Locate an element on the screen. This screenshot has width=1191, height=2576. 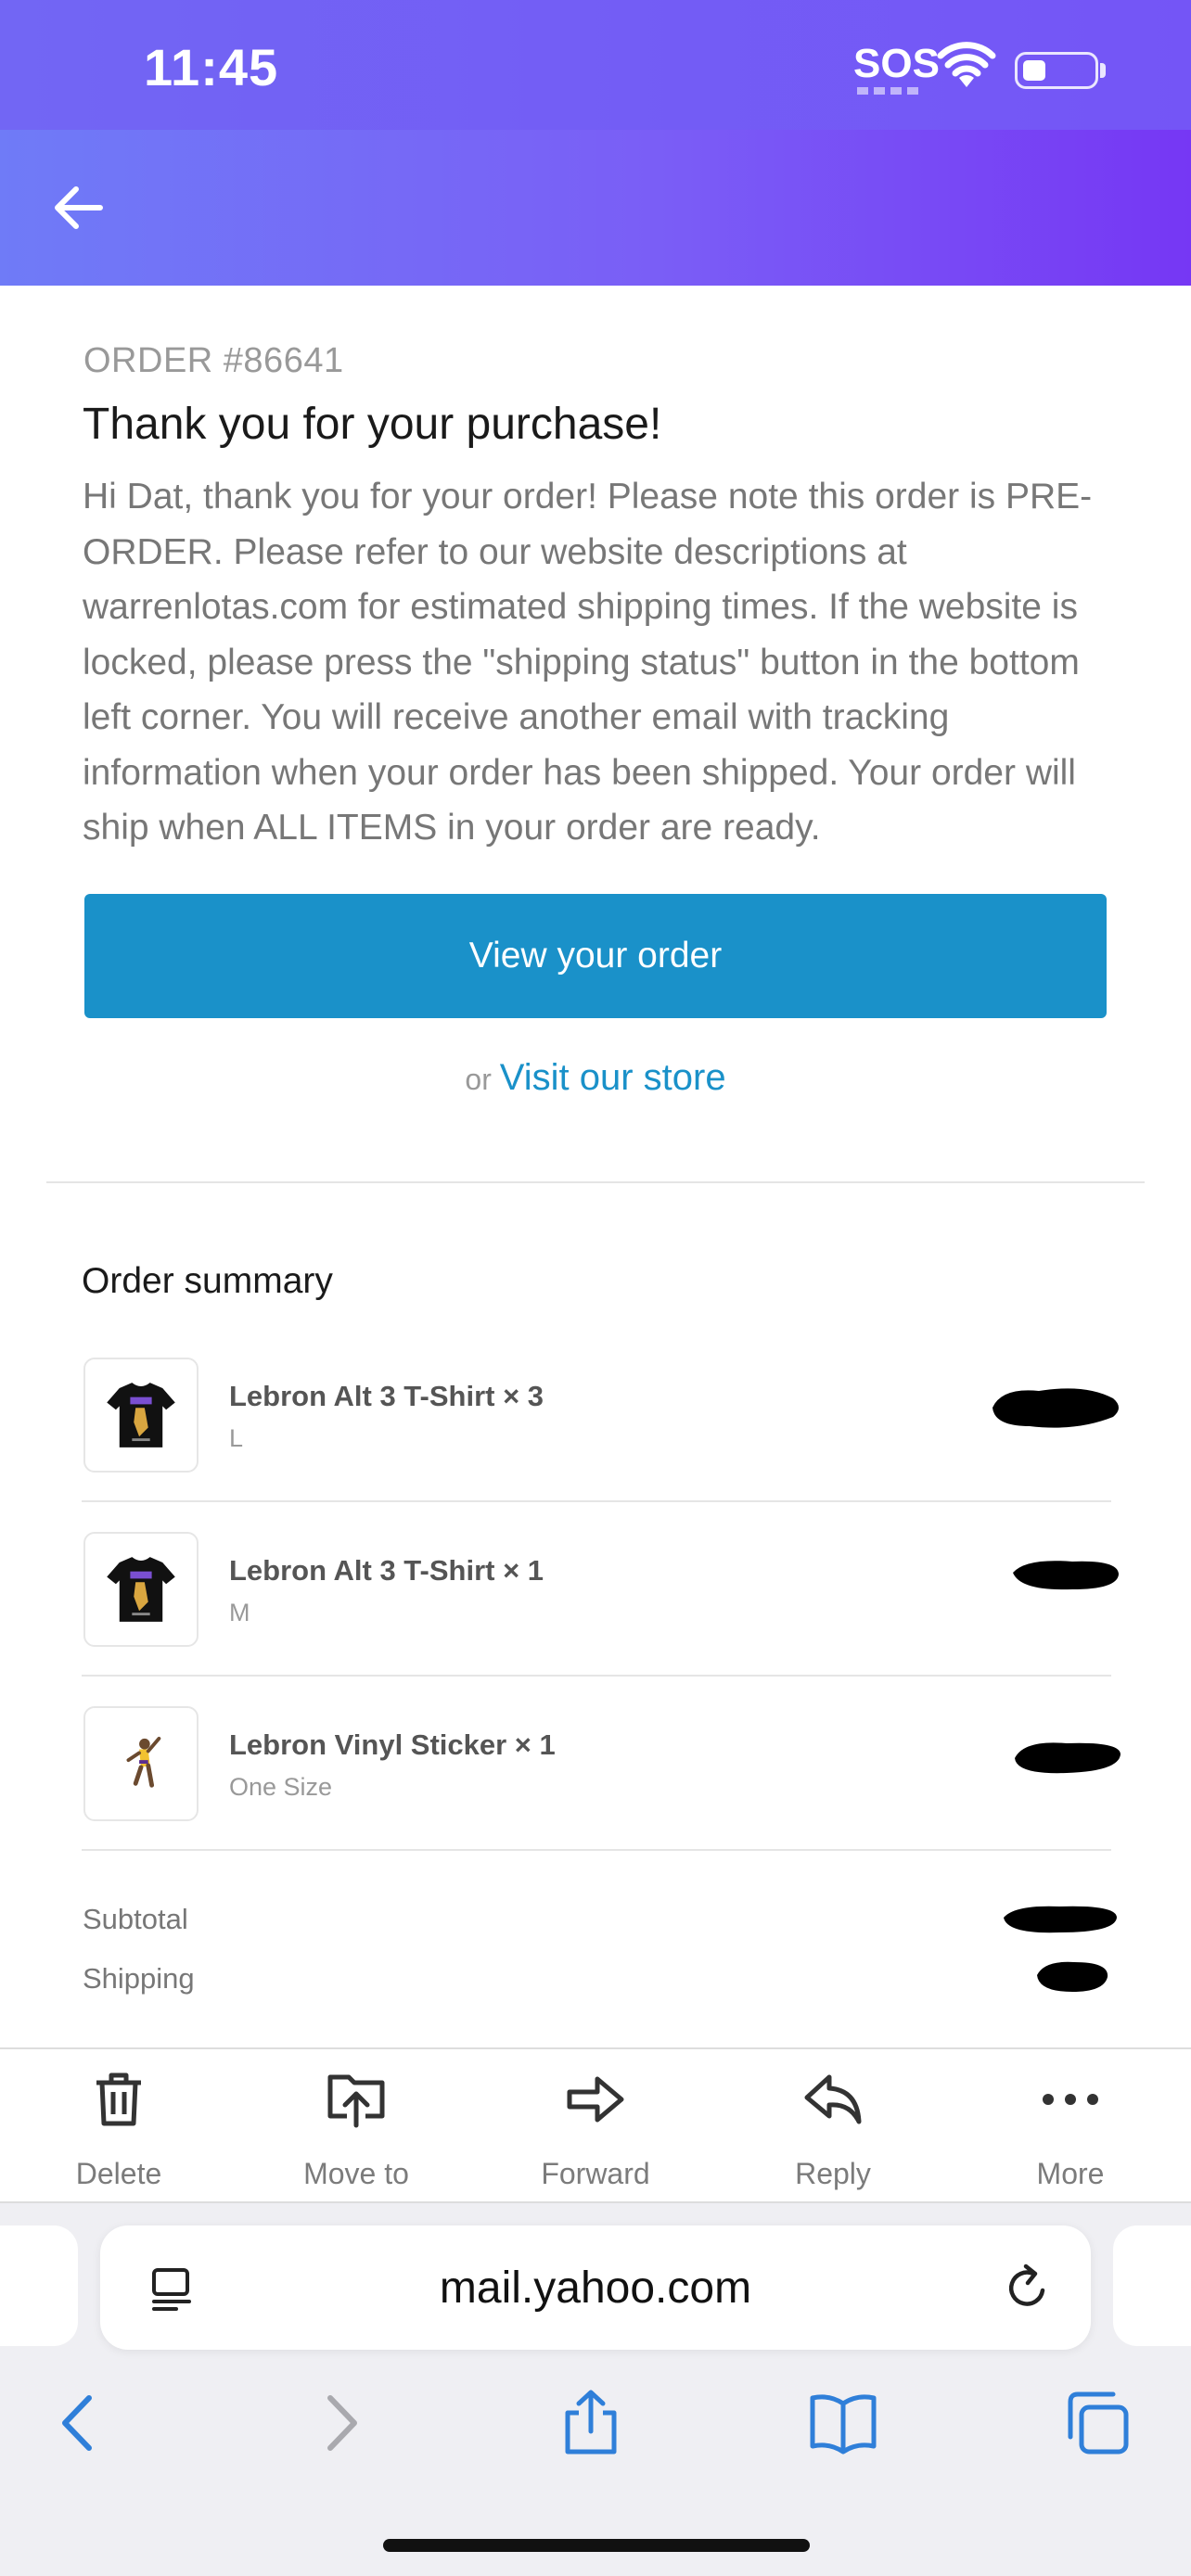
line-item: Lebron Alt 3 T-Shirt × 3 L is located at coordinates (600, 1445).